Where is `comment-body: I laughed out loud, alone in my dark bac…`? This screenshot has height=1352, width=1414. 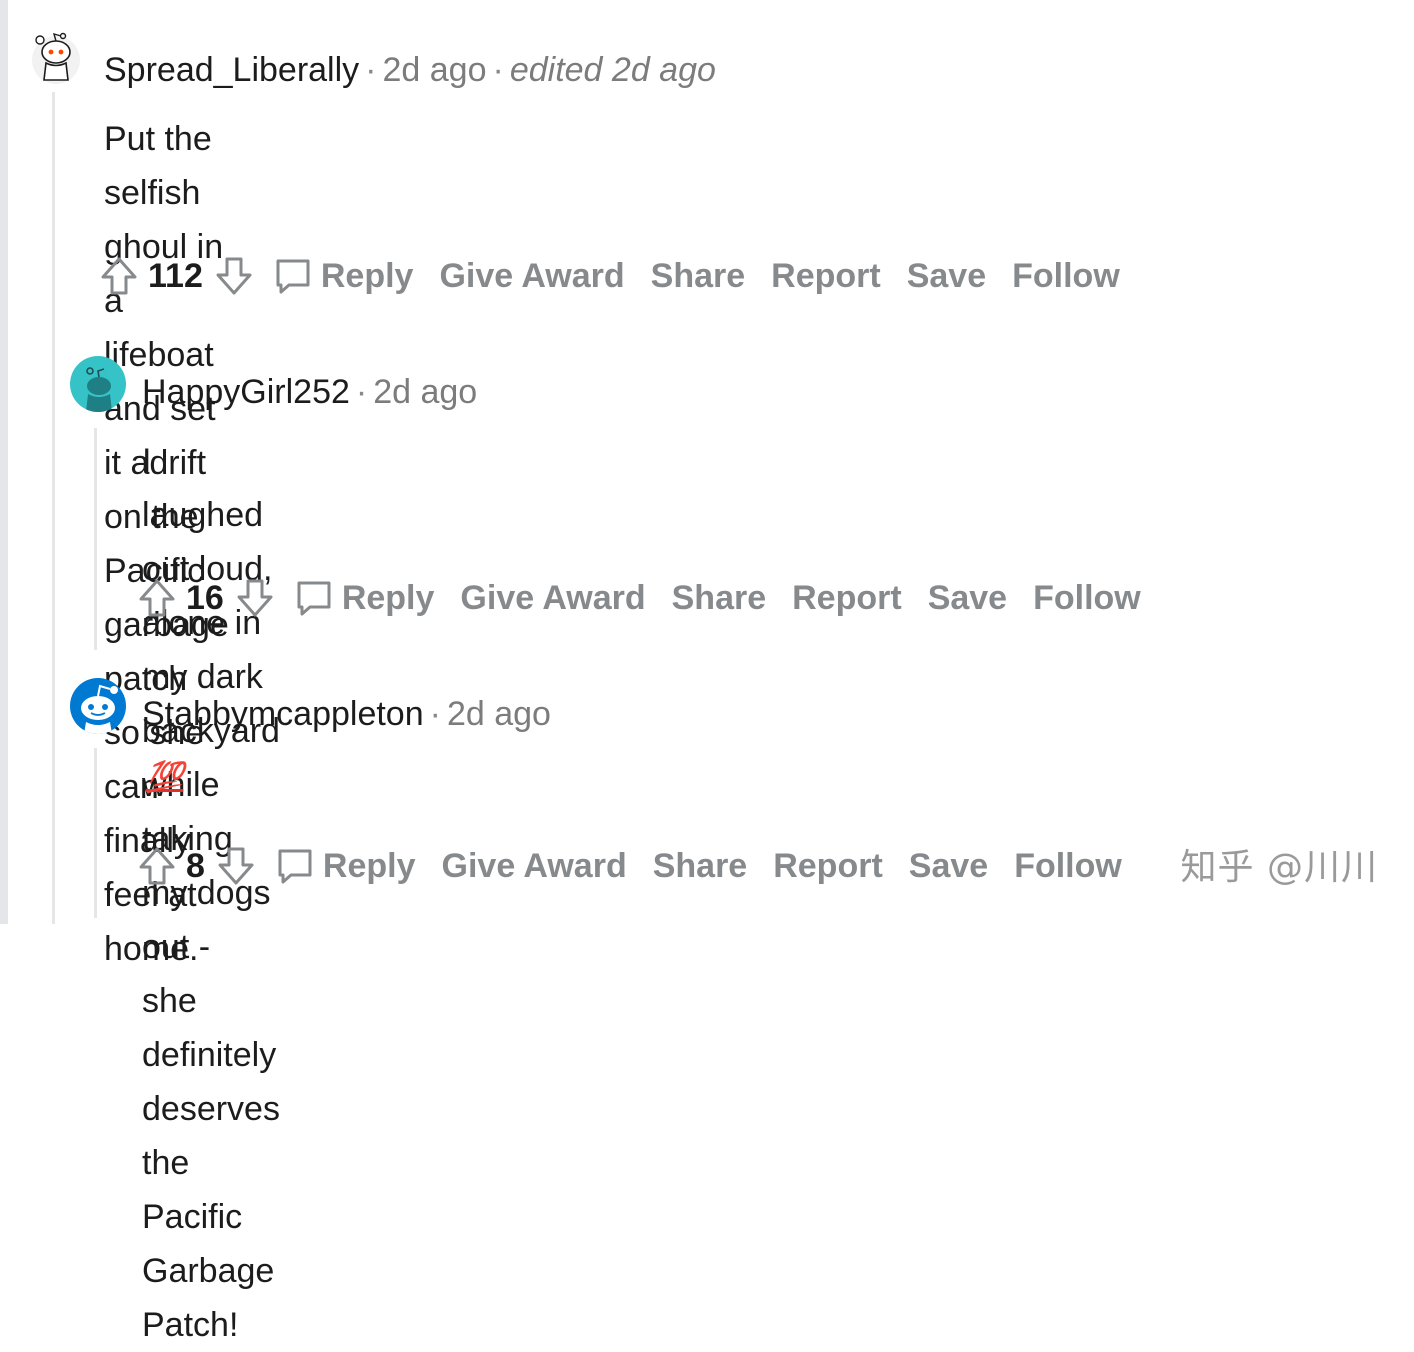 comment-body: I laughed out loud, alone in my dark bac… is located at coordinates (211, 893).